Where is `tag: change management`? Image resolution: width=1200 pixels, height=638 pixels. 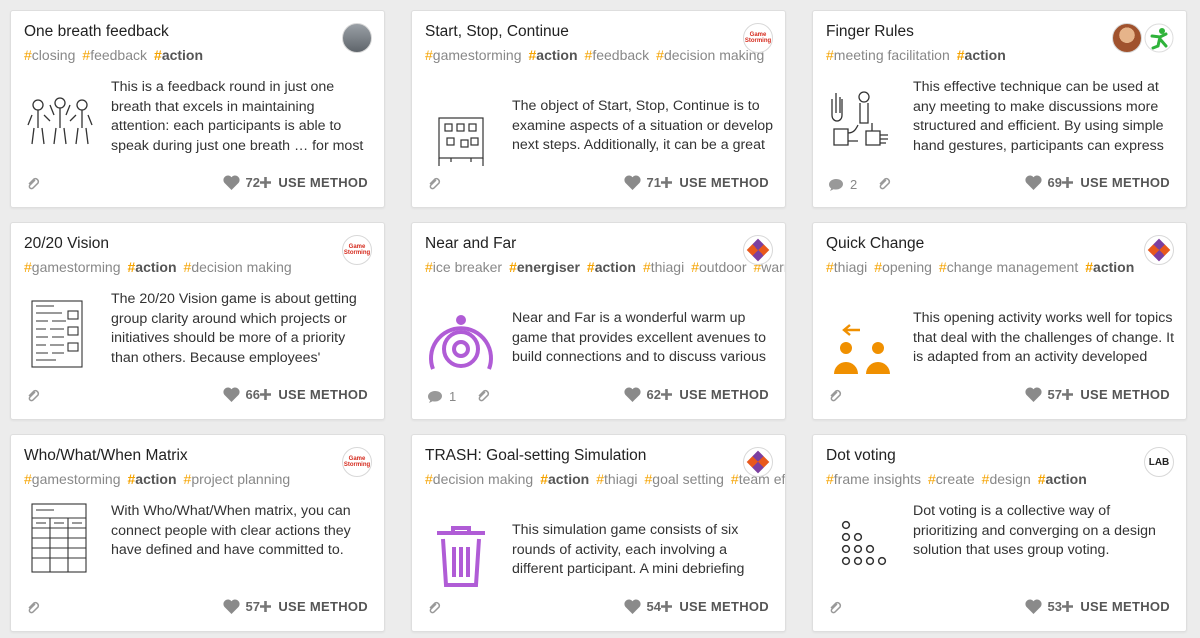
tag: change management is located at coordinates (1008, 267).